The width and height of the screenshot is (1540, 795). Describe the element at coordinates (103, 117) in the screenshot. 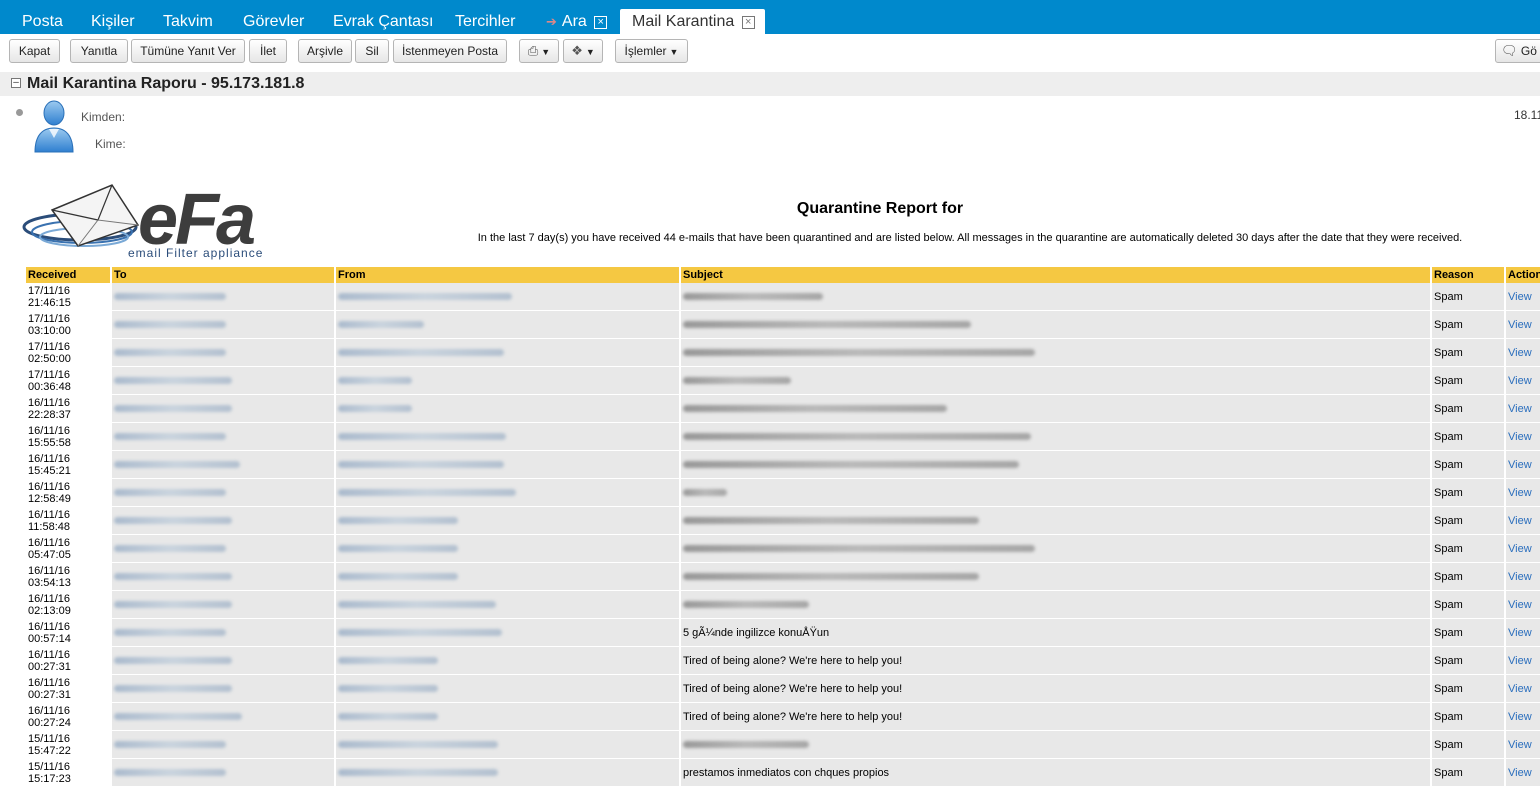

I see `from-label: Kimden:` at that location.